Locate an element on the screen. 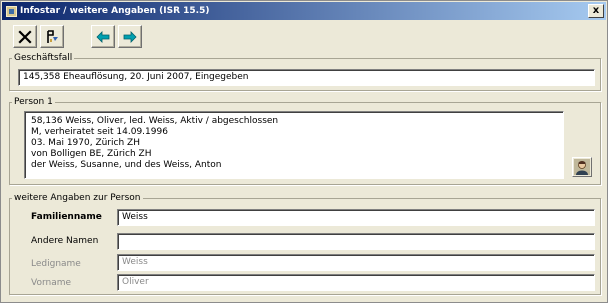 The height and width of the screenshot is (303, 608). weitere-angaben-legend: weitere Angaben zur Person is located at coordinates (77, 198).